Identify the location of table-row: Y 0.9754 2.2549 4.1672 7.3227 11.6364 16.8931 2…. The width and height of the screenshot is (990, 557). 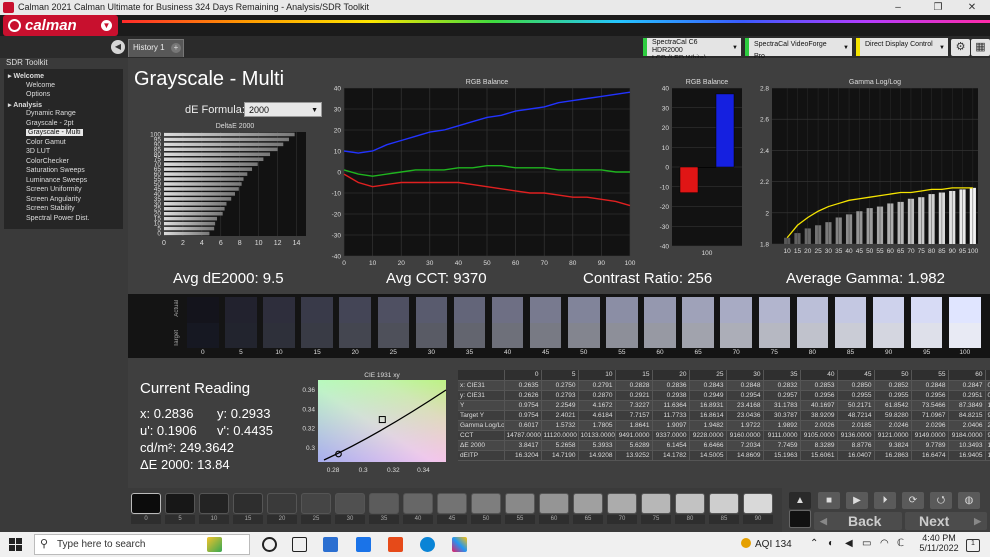
(724, 405).